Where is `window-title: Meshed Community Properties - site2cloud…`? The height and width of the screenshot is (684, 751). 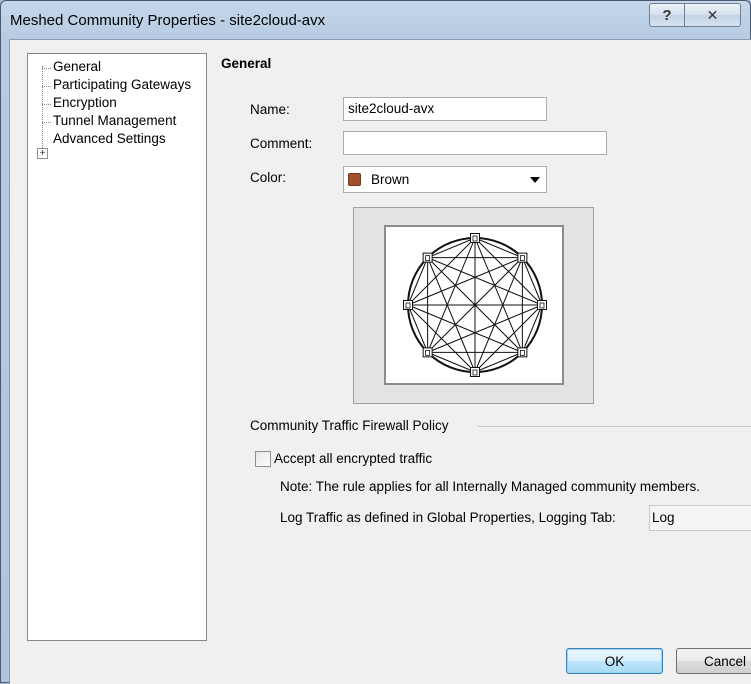
window-title: Meshed Community Properties - site2cloud… is located at coordinates (168, 20).